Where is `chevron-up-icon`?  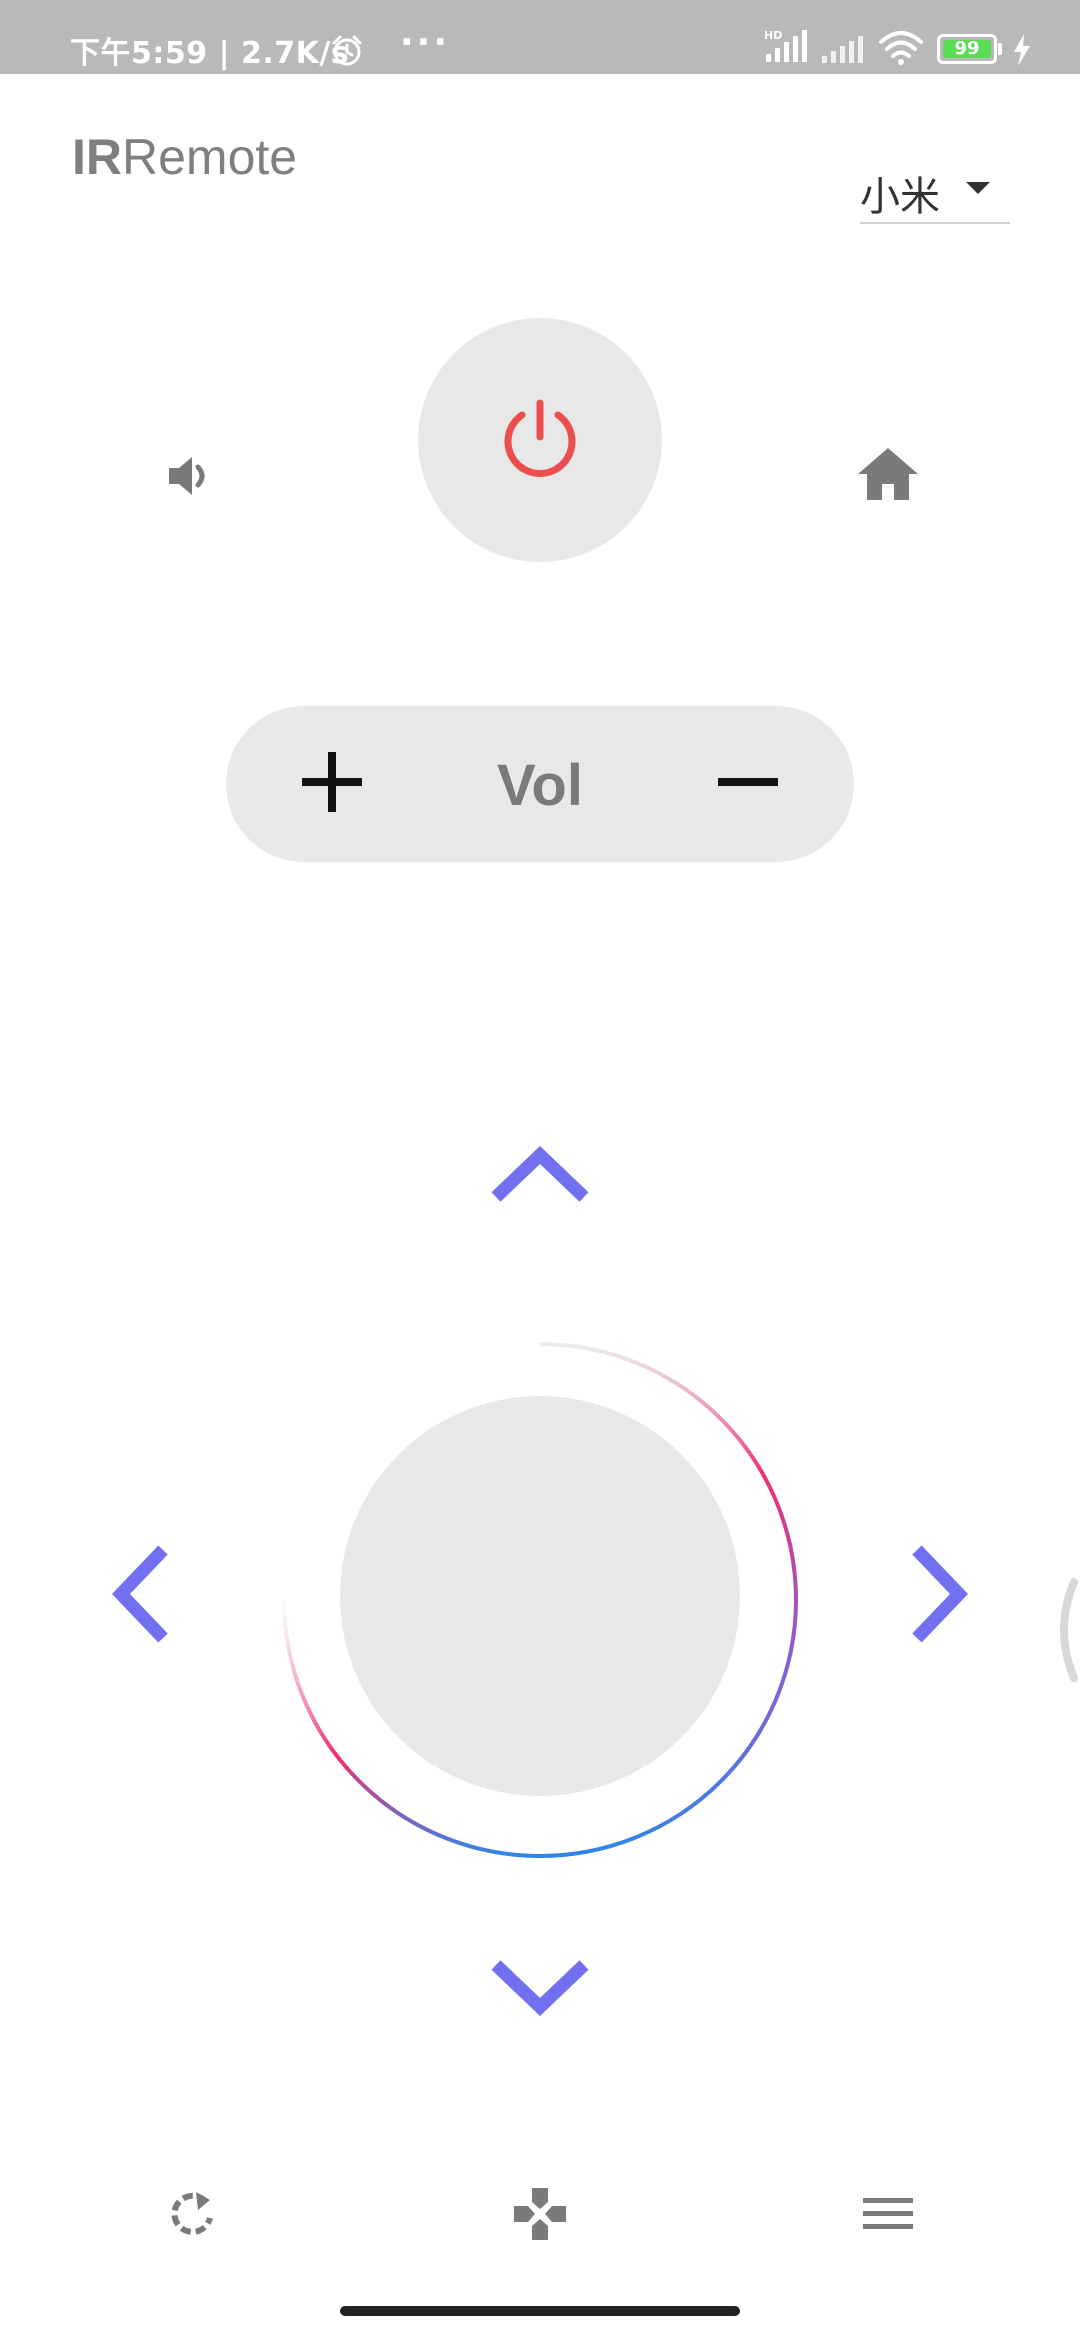
chevron-up-icon is located at coordinates (540, 1176).